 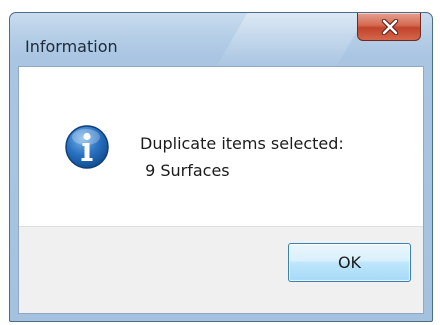 What do you see at coordinates (87, 147) in the screenshot?
I see `info-icon` at bounding box center [87, 147].